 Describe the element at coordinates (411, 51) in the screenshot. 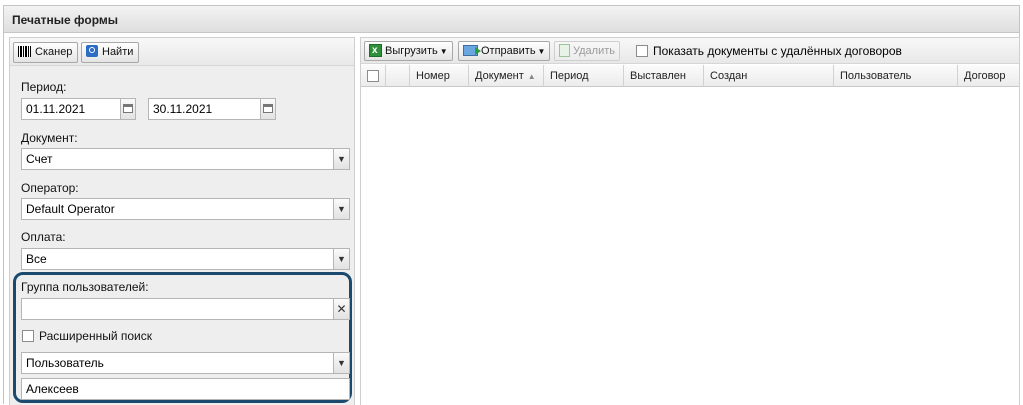

I see `export-label: Выгрузить` at that location.